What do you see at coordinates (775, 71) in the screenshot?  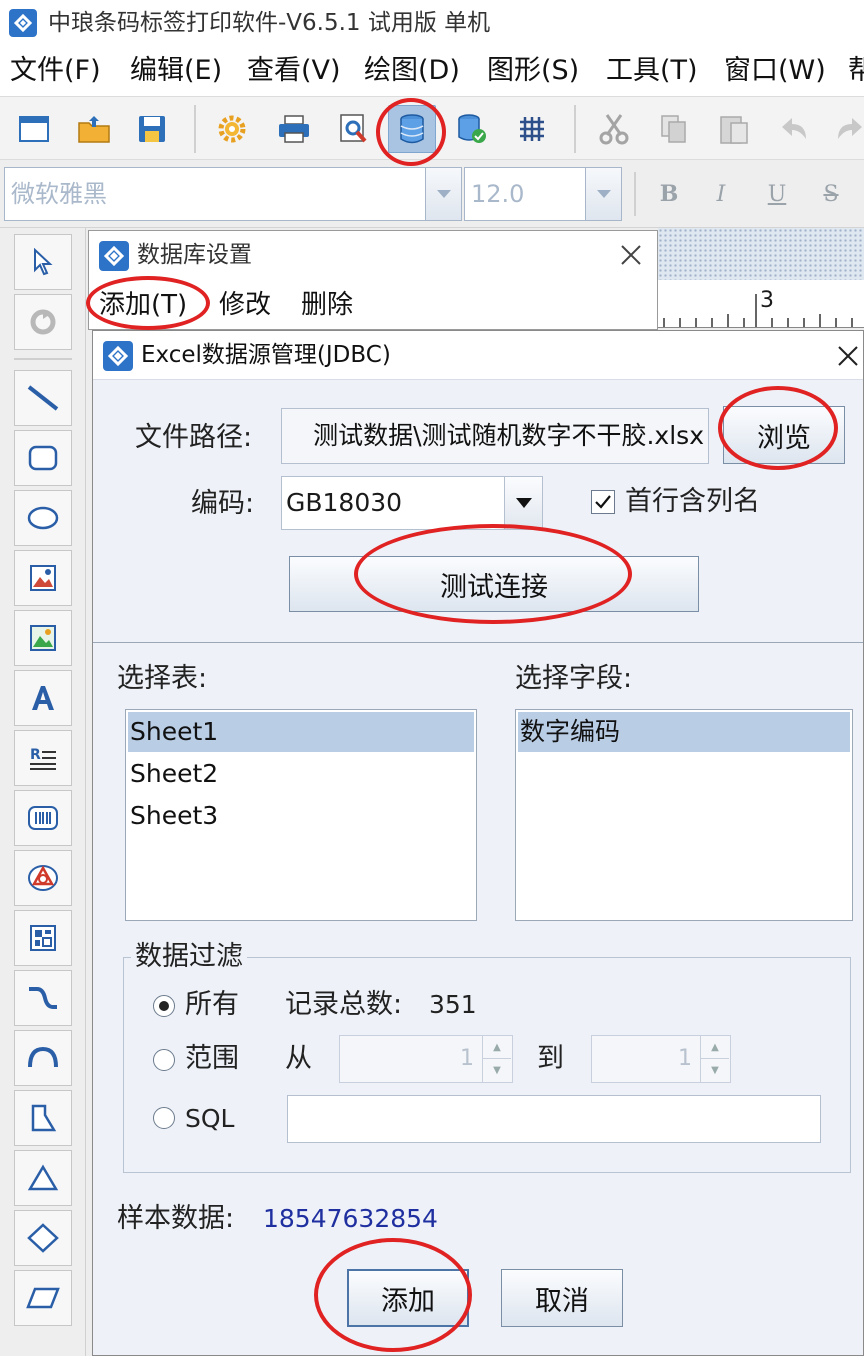 I see `menu-window: 窗口(W)` at bounding box center [775, 71].